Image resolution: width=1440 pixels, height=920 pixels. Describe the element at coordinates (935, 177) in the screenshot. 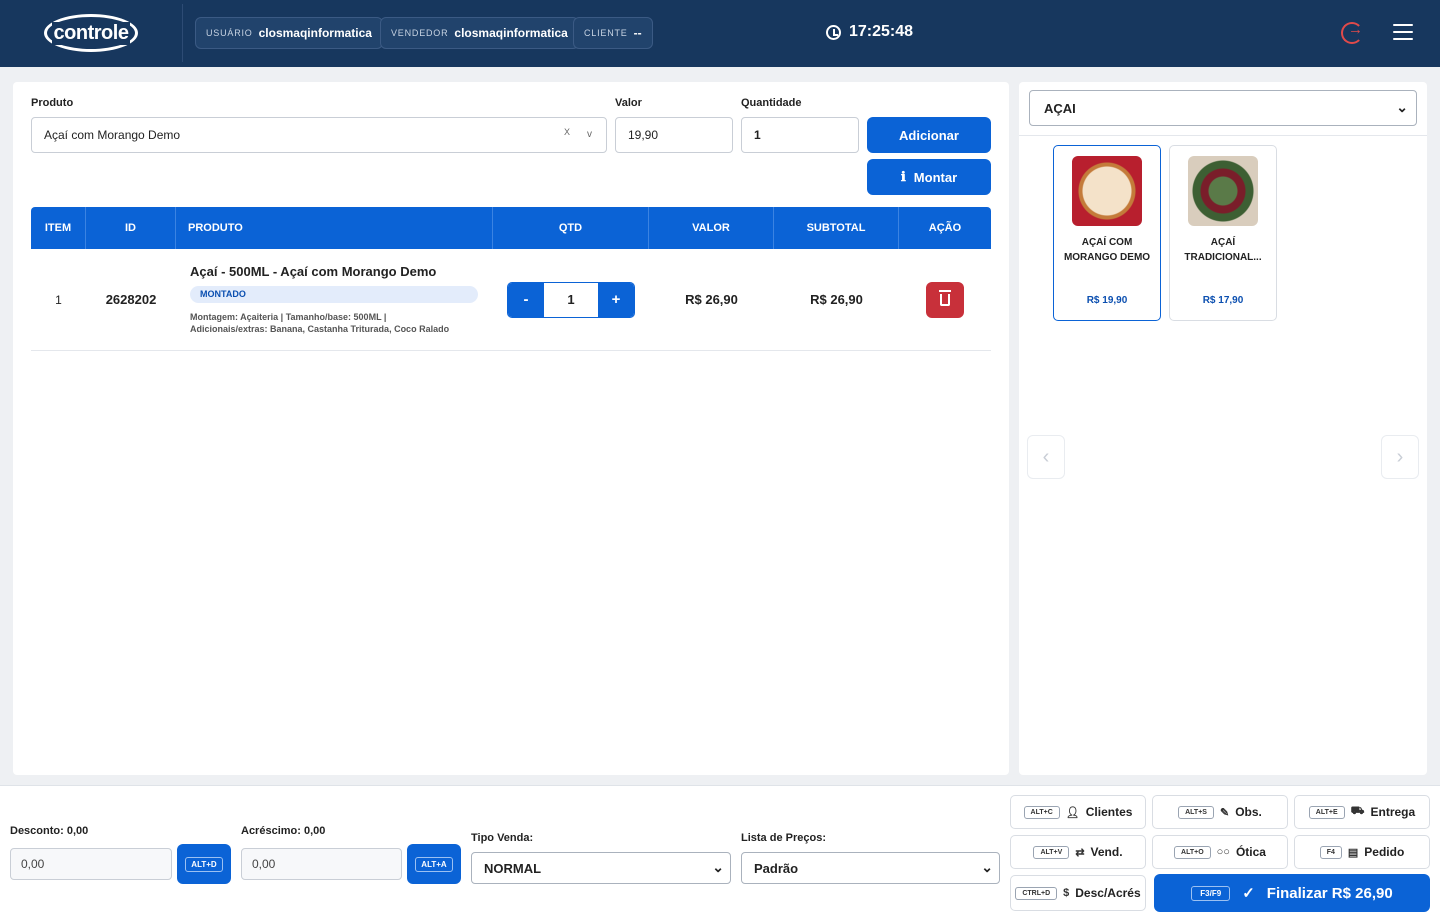

I see `build-button-label: Montar` at that location.